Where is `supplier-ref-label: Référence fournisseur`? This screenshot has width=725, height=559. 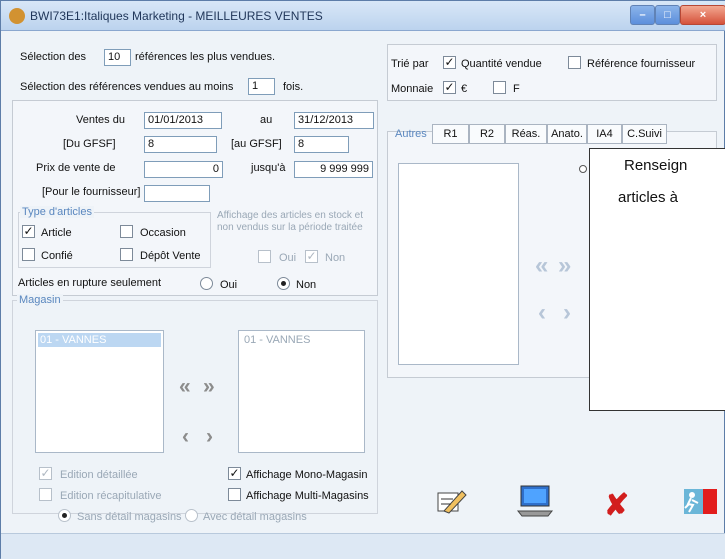
supplier-ref-label: Référence fournisseur is located at coordinates (641, 64).